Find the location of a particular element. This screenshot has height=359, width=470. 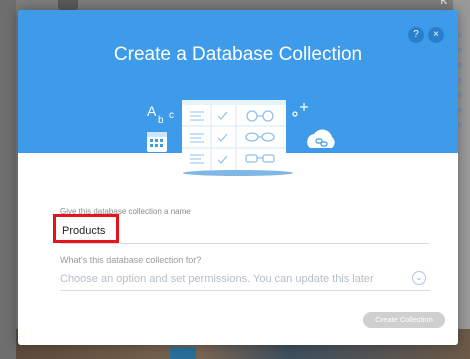

sparkle-icon is located at coordinates (300, 110).